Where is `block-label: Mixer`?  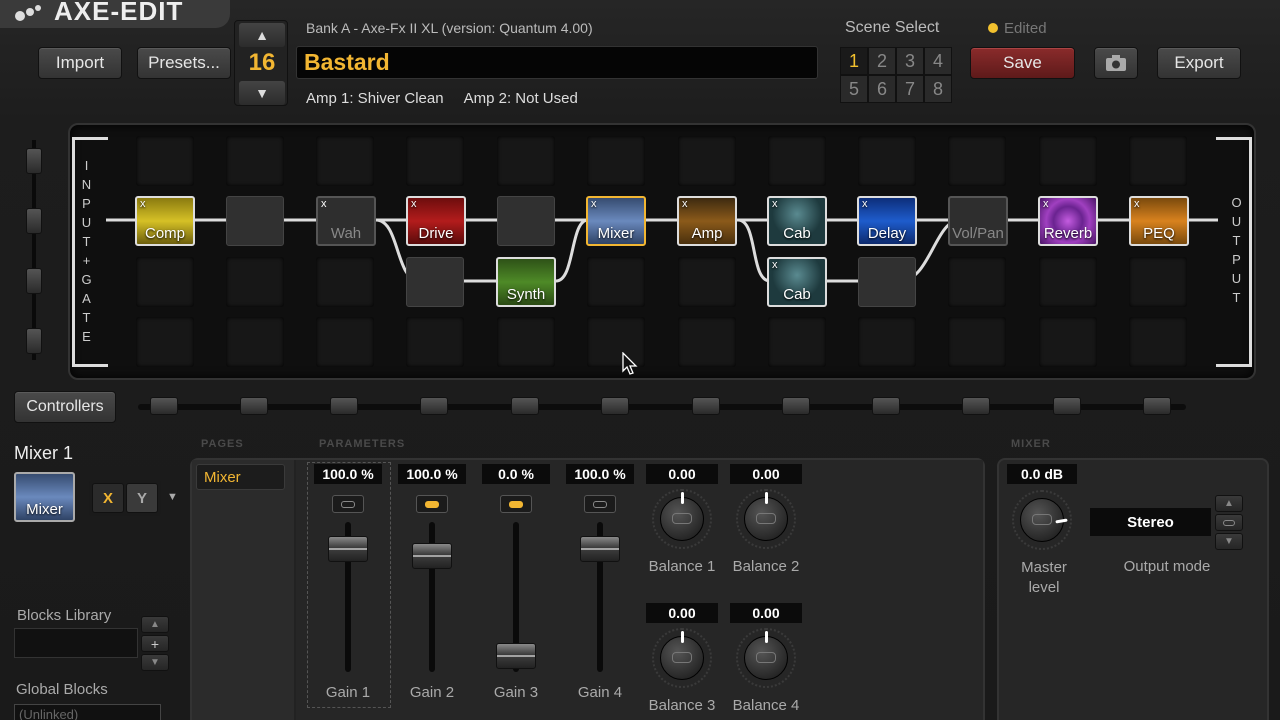 block-label: Mixer is located at coordinates (616, 233).